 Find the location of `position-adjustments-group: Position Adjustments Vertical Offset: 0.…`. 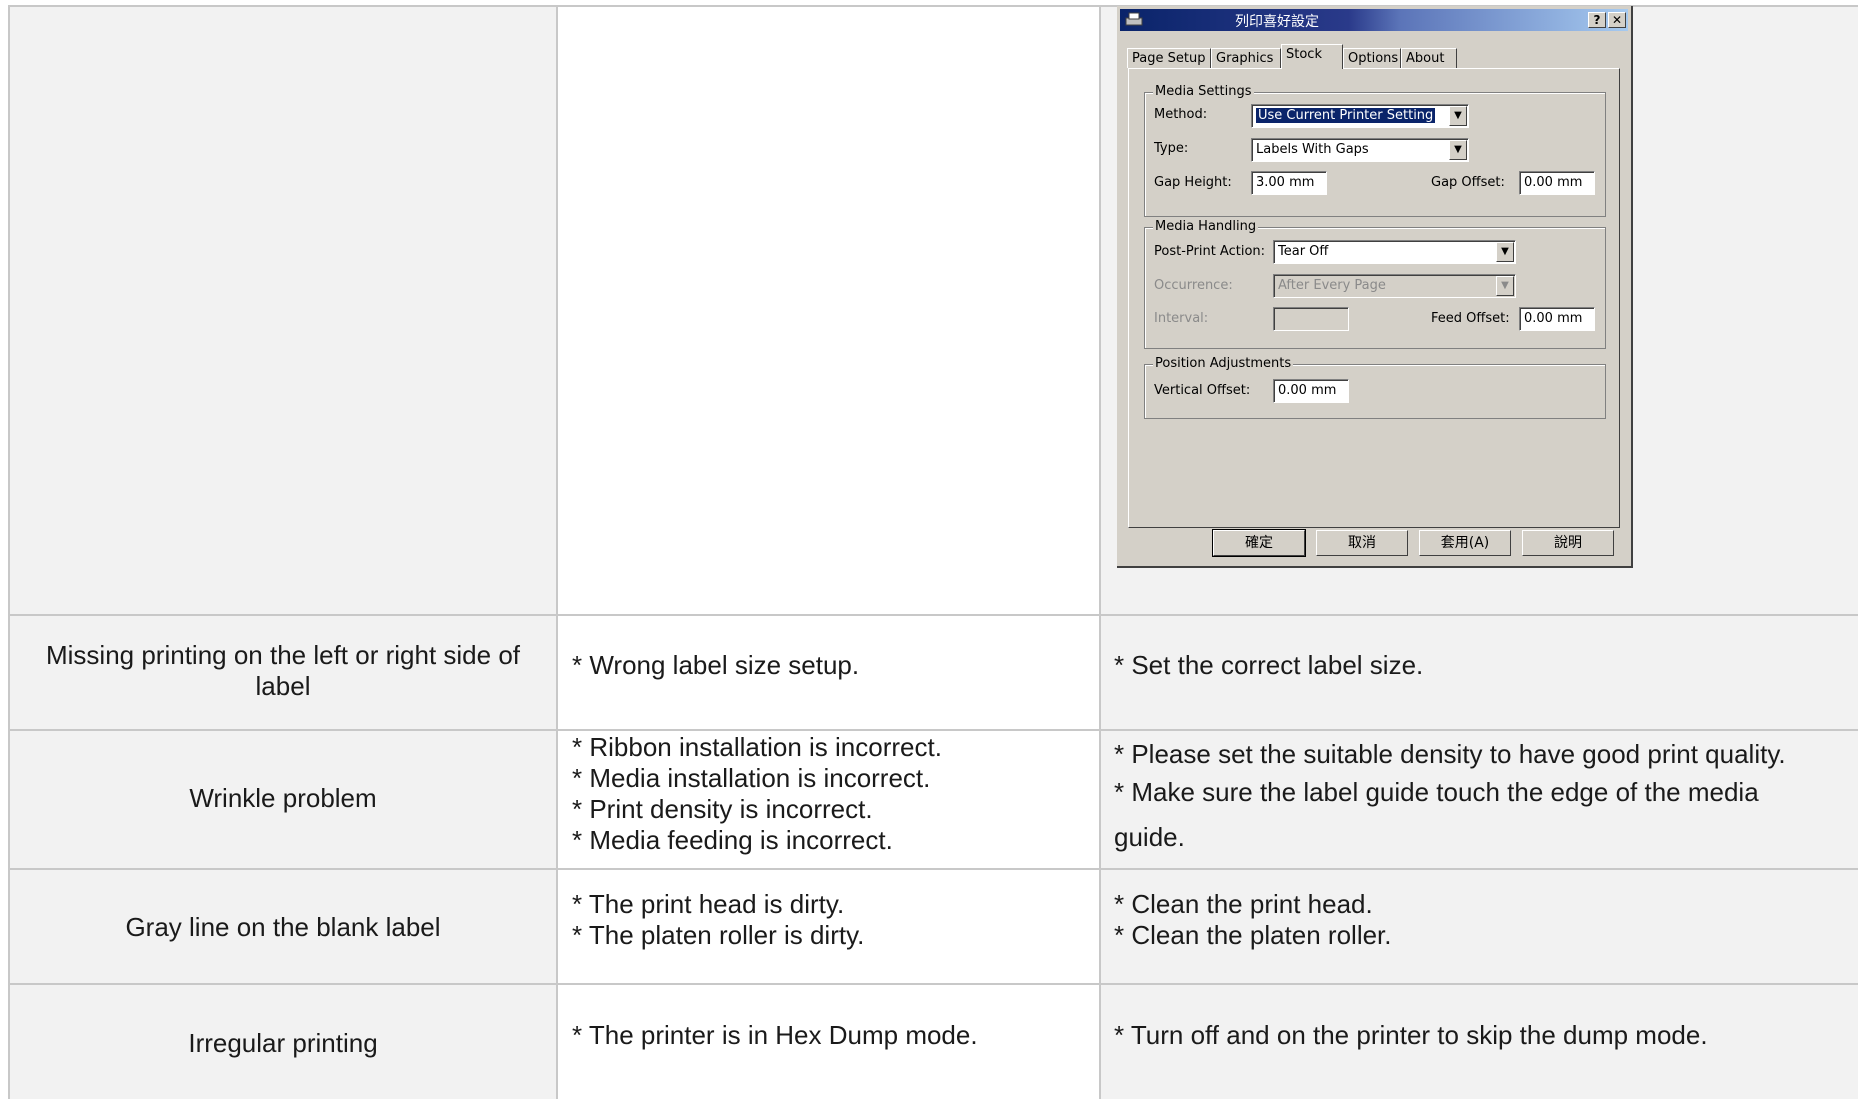

position-adjustments-group: Position Adjustments Vertical Offset: 0.… is located at coordinates (1375, 387).